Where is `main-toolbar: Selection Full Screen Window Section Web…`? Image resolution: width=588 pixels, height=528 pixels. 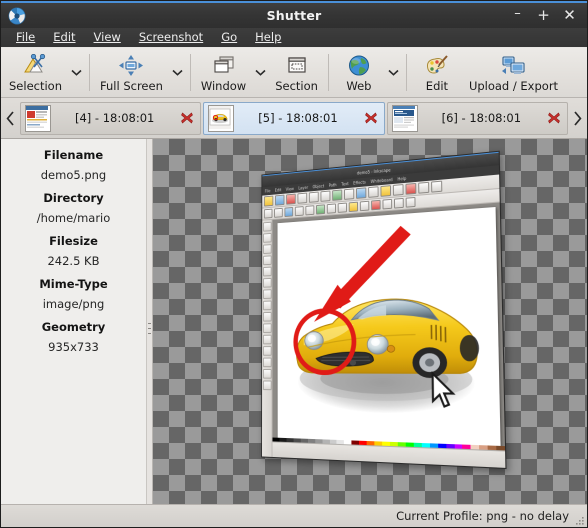
main-toolbar: Selection Full Screen Window Section Web… is located at coordinates (294, 73).